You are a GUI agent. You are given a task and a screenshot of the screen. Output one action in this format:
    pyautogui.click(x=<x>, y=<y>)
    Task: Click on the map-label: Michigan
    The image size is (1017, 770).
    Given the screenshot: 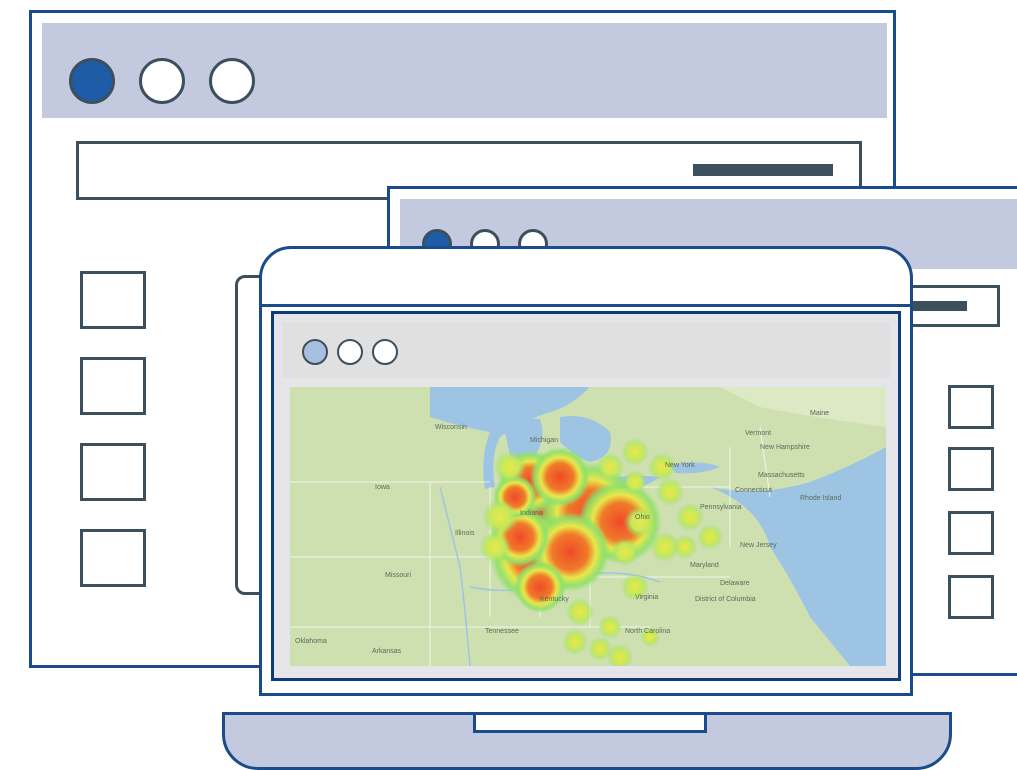 What is the action you would take?
    pyautogui.click(x=544, y=440)
    